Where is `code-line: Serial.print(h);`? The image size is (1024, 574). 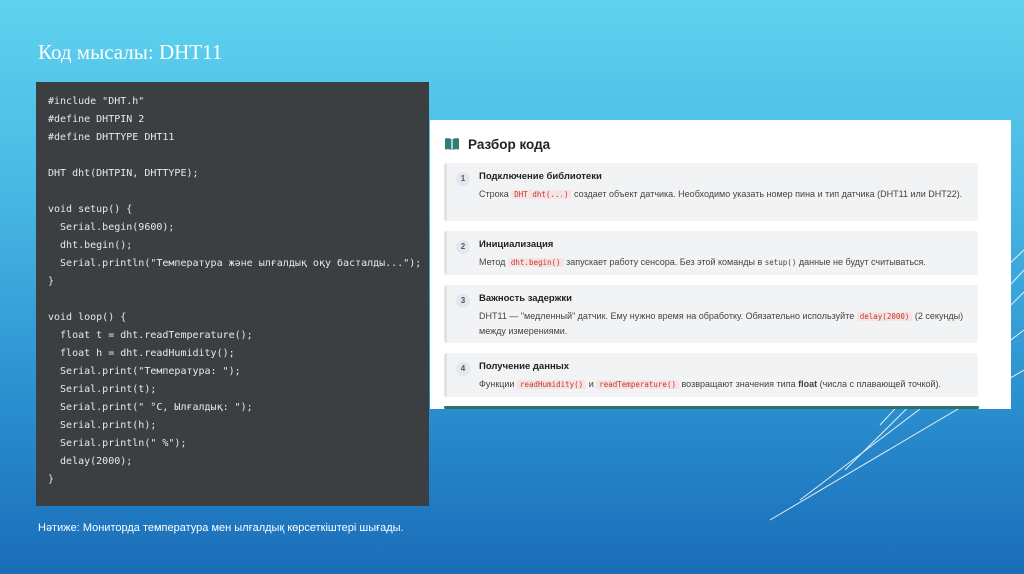
code-line: Serial.print(h); is located at coordinates (102, 425).